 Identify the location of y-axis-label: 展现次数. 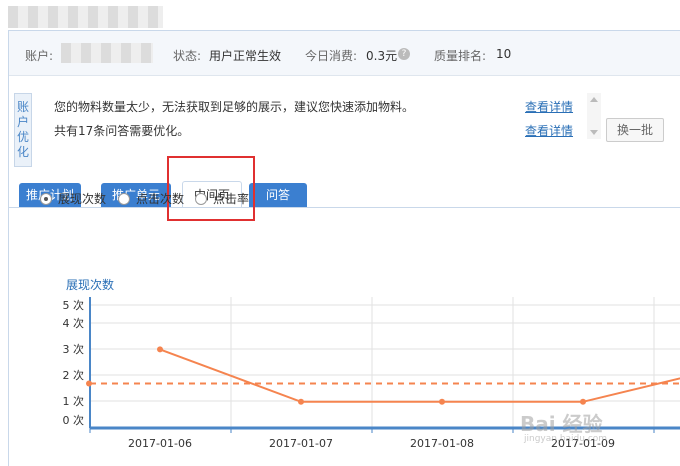
(90, 284).